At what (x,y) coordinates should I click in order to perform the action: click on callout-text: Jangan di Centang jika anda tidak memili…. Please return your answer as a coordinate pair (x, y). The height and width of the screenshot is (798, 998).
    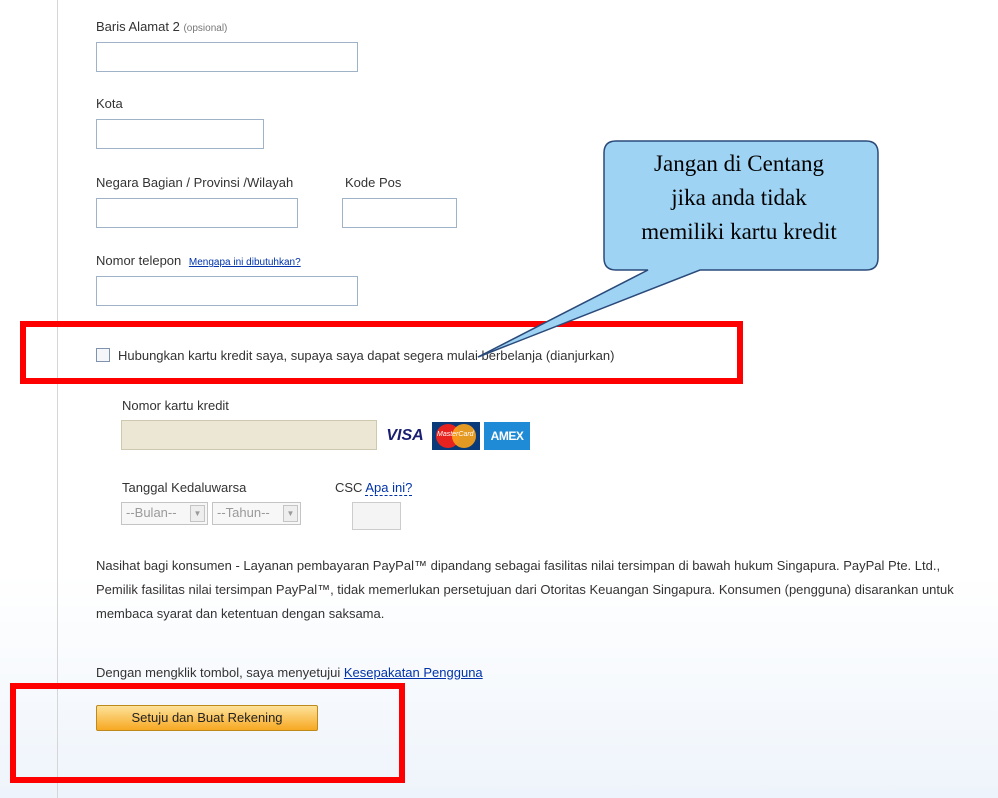
    Looking at the image, I should click on (739, 198).